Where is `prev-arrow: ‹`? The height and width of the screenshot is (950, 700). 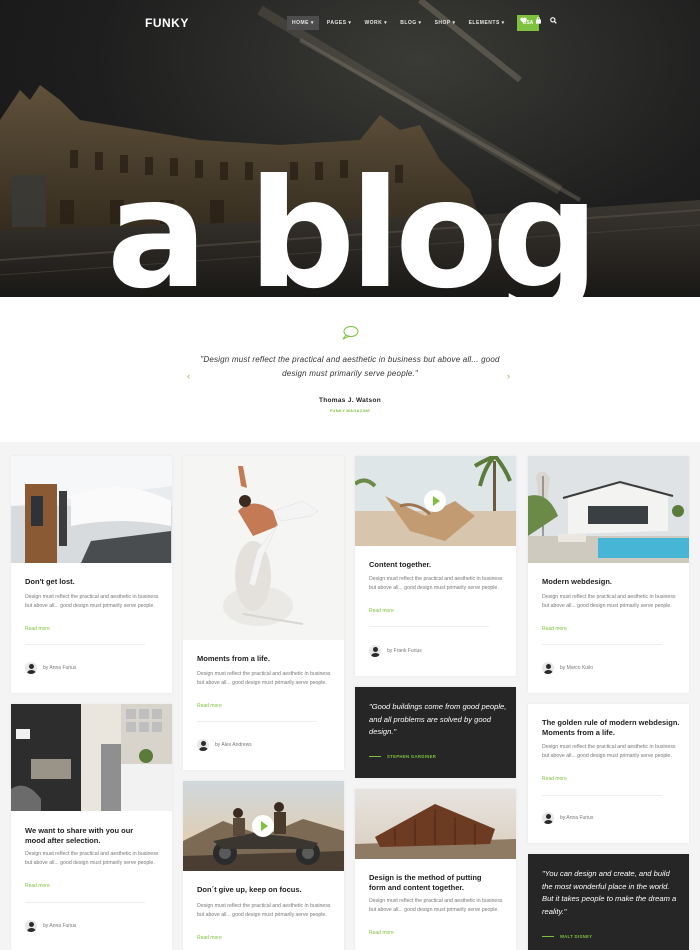 prev-arrow: ‹ is located at coordinates (188, 376).